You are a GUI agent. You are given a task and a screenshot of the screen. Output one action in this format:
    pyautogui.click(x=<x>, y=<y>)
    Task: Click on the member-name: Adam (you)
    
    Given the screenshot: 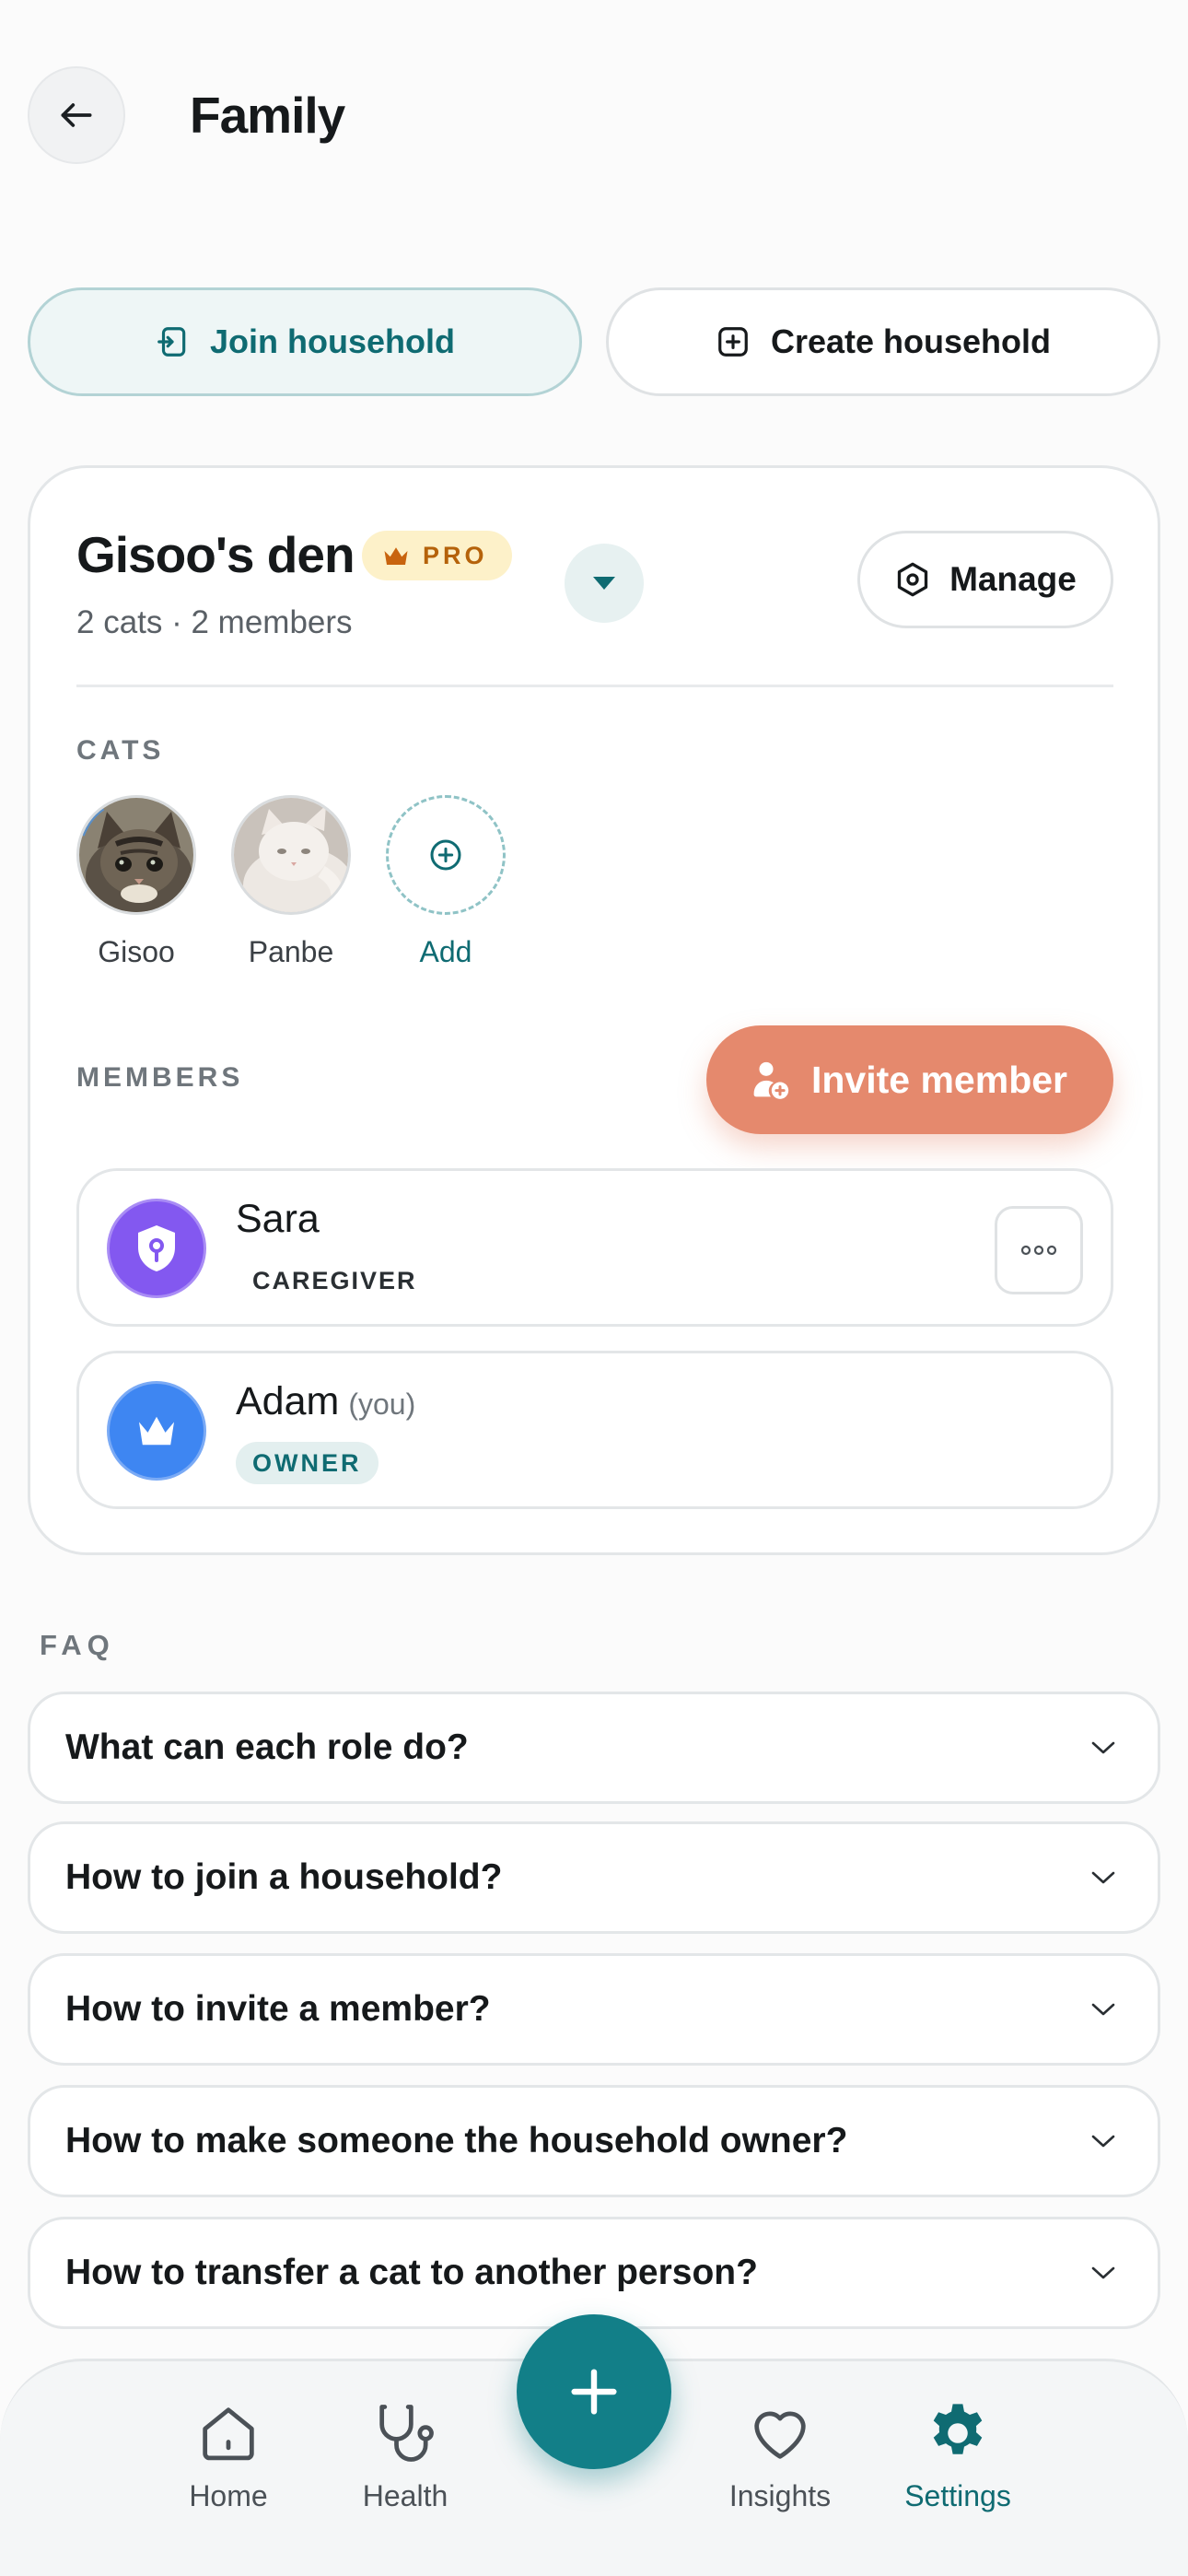 What is the action you would take?
    pyautogui.click(x=325, y=1401)
    